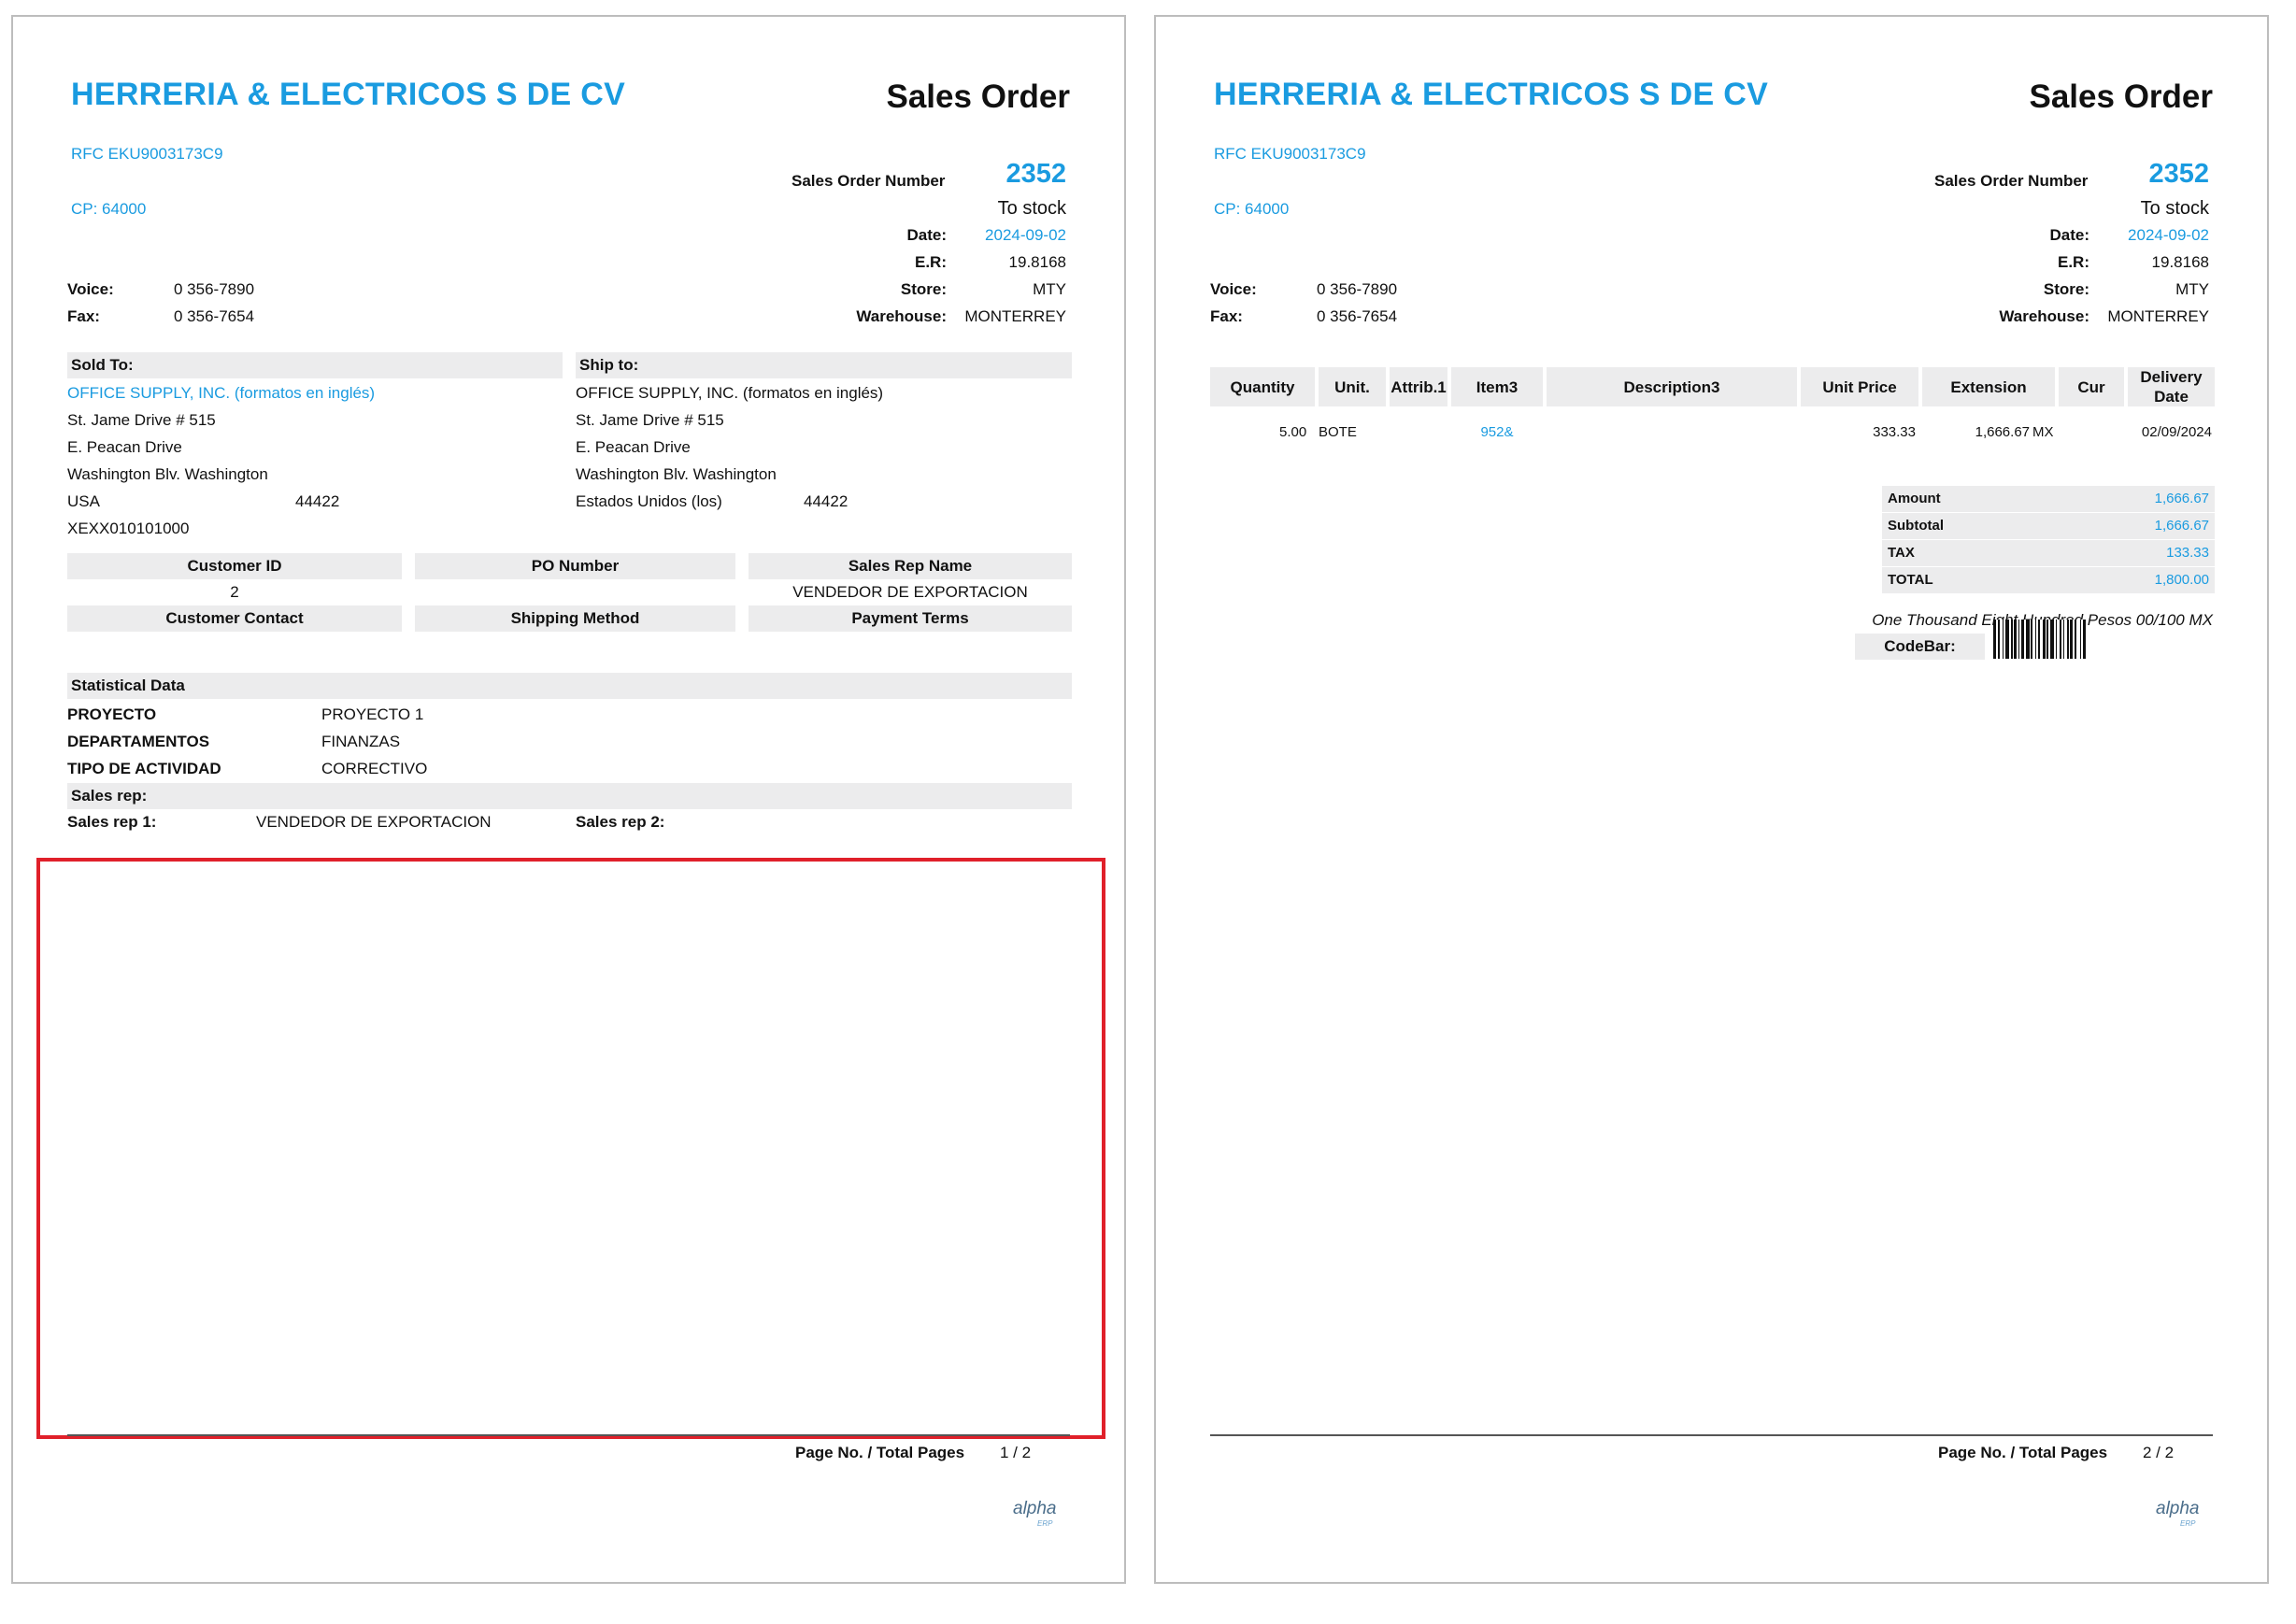  What do you see at coordinates (2075, 639) in the screenshot?
I see `barcode-image` at bounding box center [2075, 639].